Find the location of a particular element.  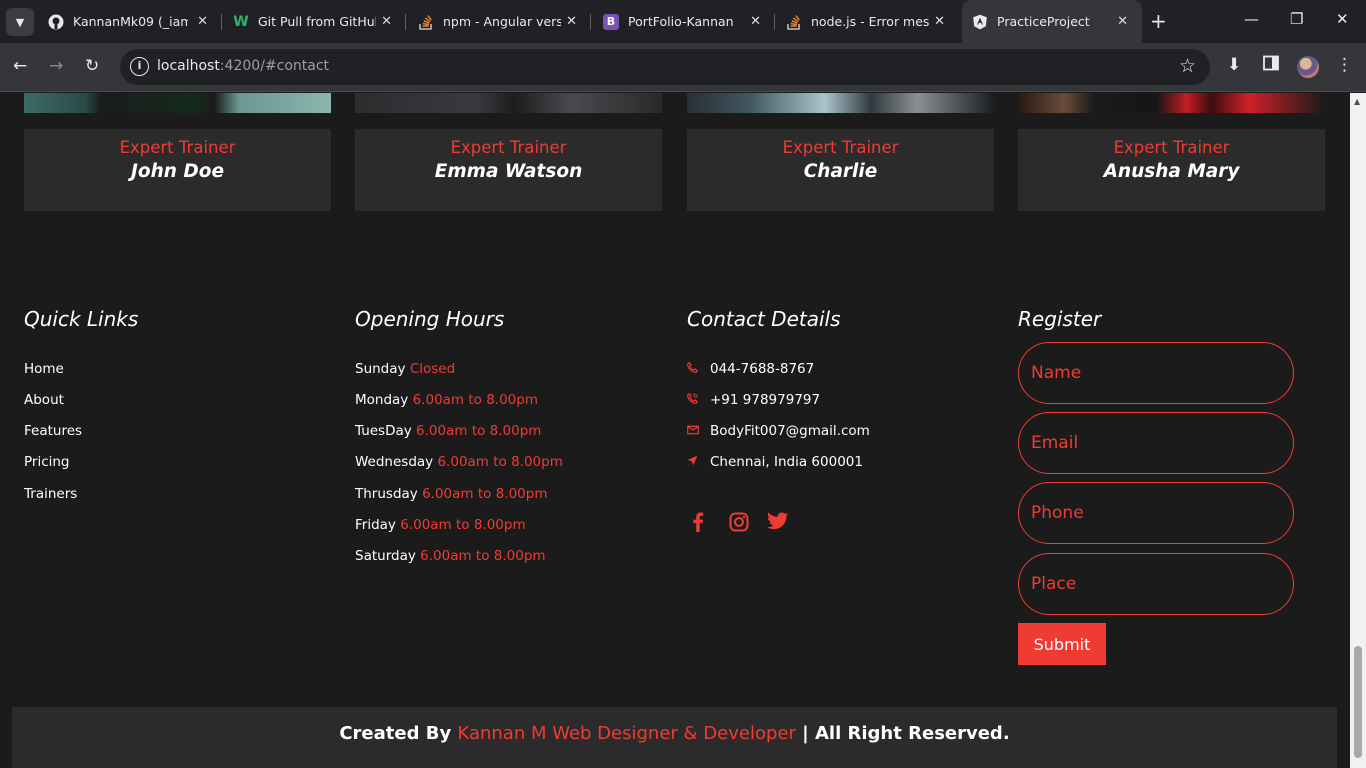

browser-tab: B PortFolio-Kannan ✕ is located at coordinates (684, 21).